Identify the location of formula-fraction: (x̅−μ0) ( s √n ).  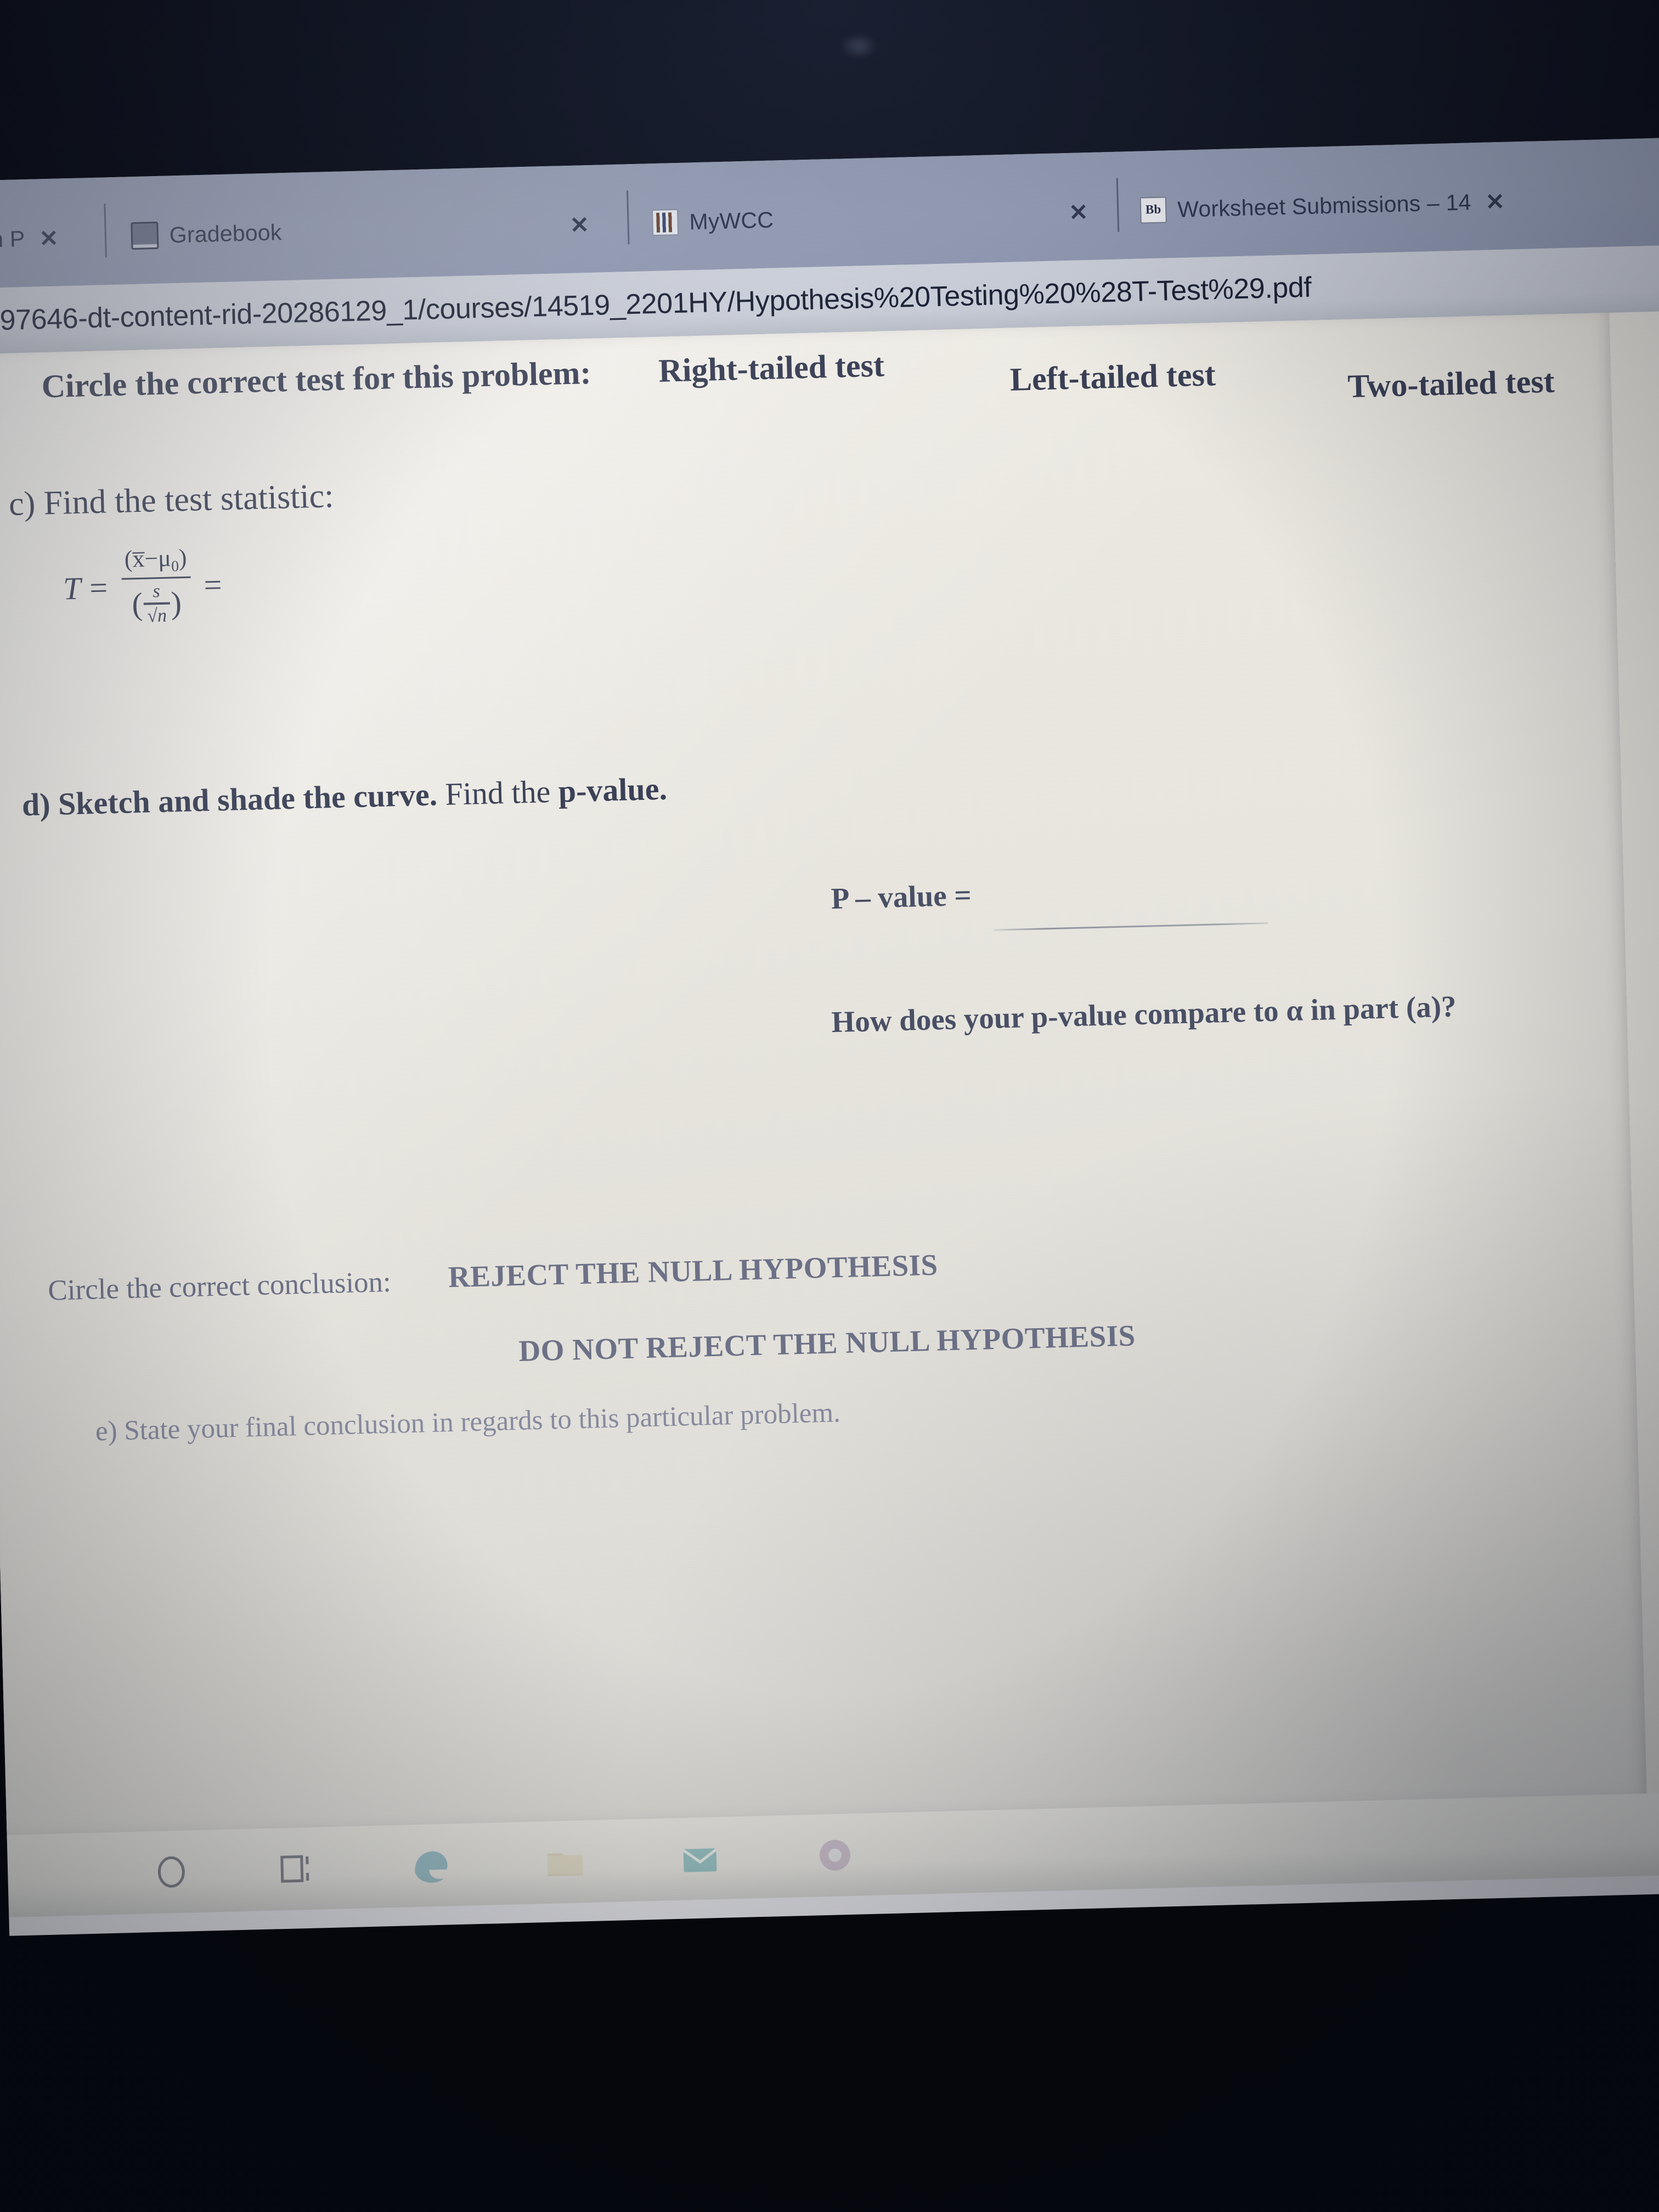
(156, 587).